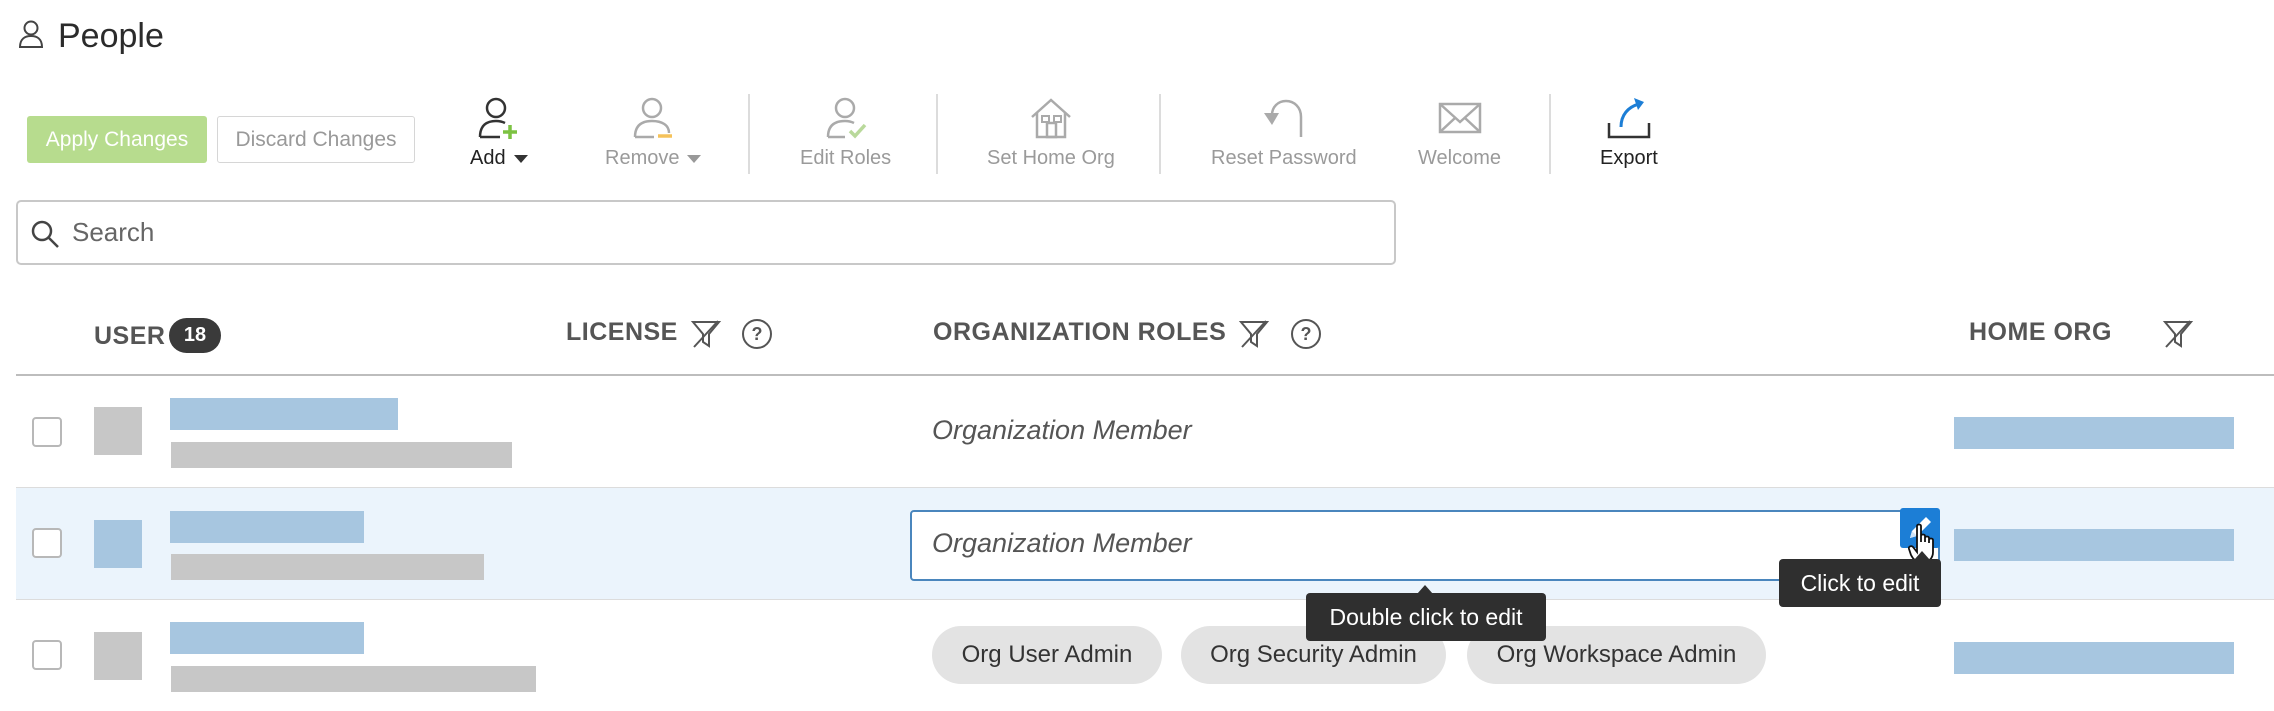  What do you see at coordinates (1051, 118) in the screenshot?
I see `home-icon` at bounding box center [1051, 118].